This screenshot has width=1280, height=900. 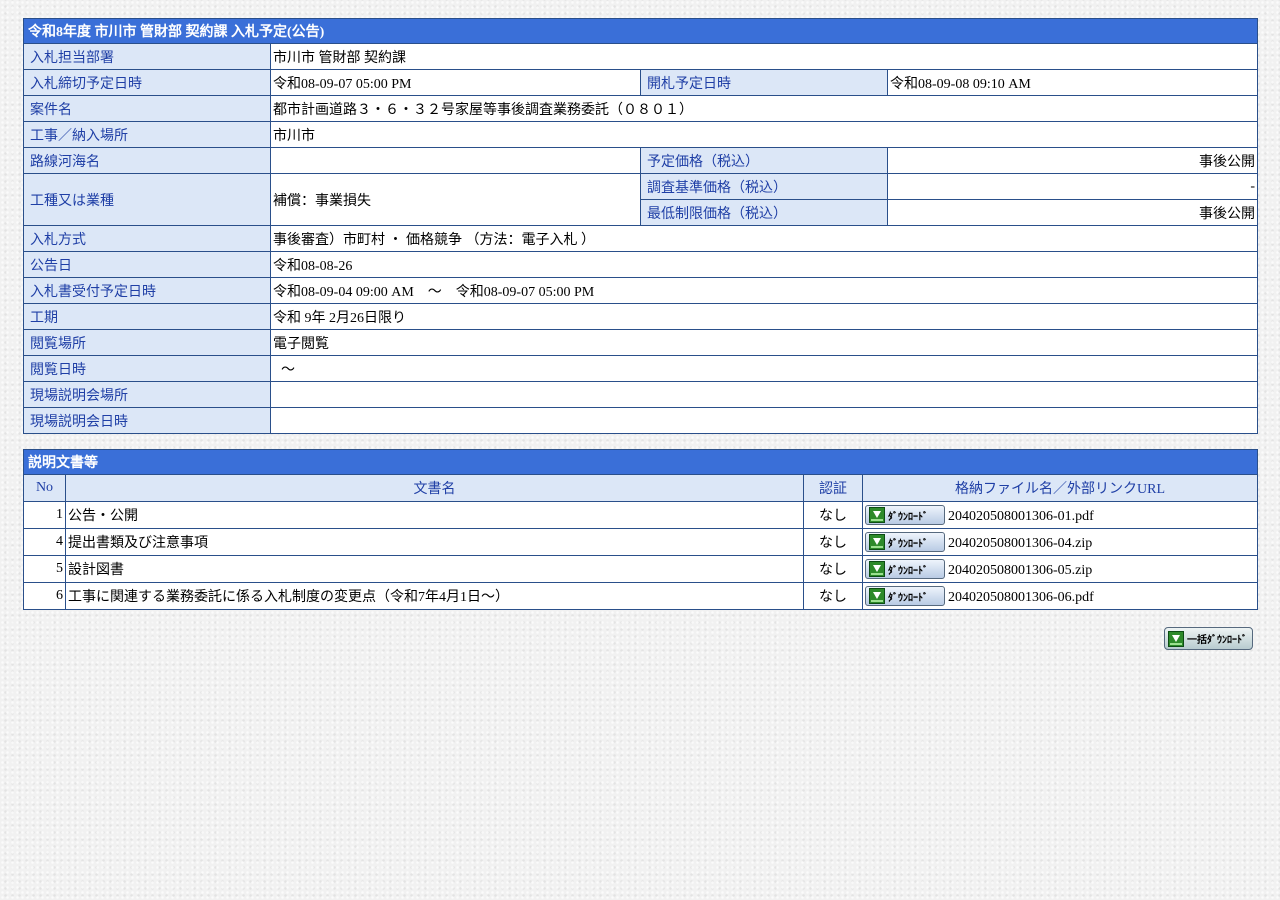 I want to click on dept-value: 市川市 管財部 契約課, so click(x=764, y=56).